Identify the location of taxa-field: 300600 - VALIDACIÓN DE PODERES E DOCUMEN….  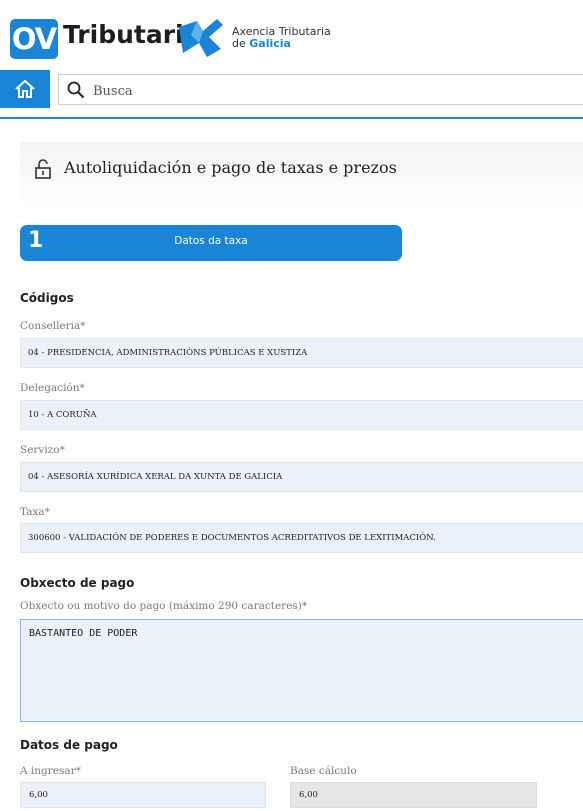
(301, 538).